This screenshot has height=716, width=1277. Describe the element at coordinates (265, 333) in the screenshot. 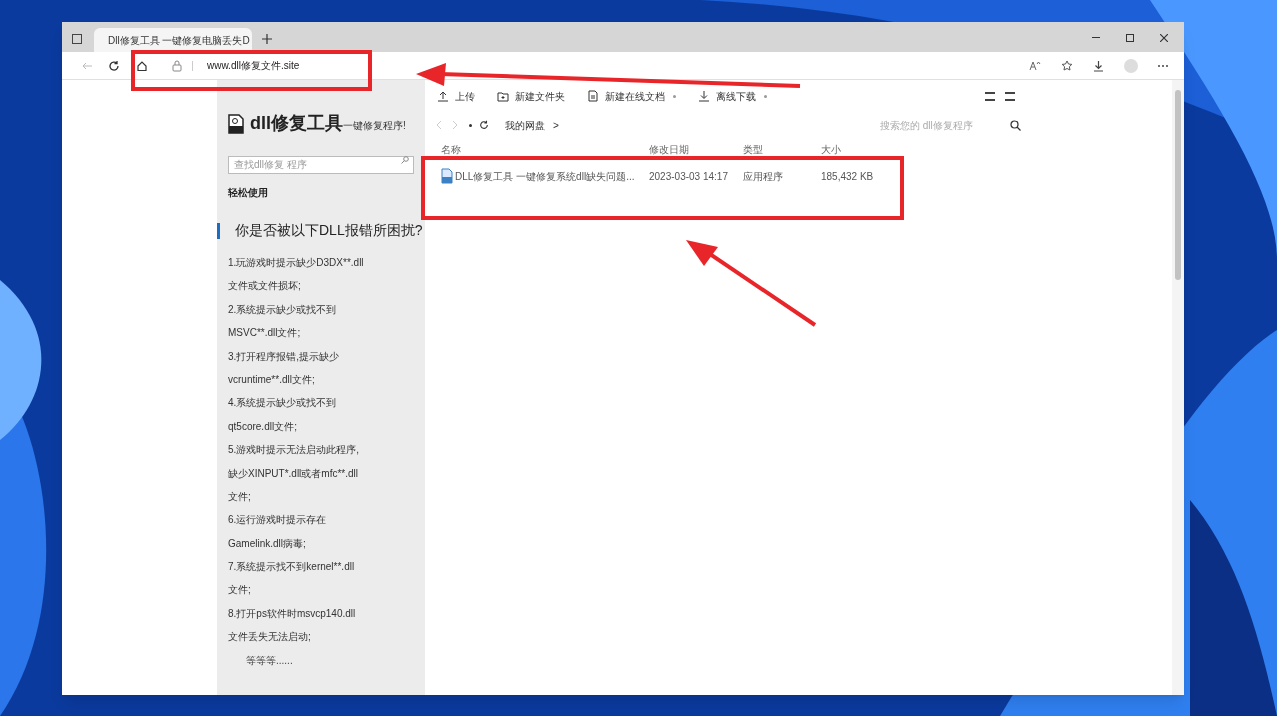

I see `list-text: MSVC**.dll文件;` at that location.